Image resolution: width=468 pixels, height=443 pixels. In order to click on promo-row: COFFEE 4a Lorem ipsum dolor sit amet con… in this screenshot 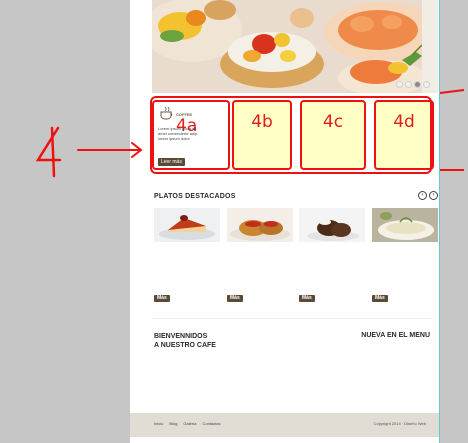, I will do `click(292, 135)`.